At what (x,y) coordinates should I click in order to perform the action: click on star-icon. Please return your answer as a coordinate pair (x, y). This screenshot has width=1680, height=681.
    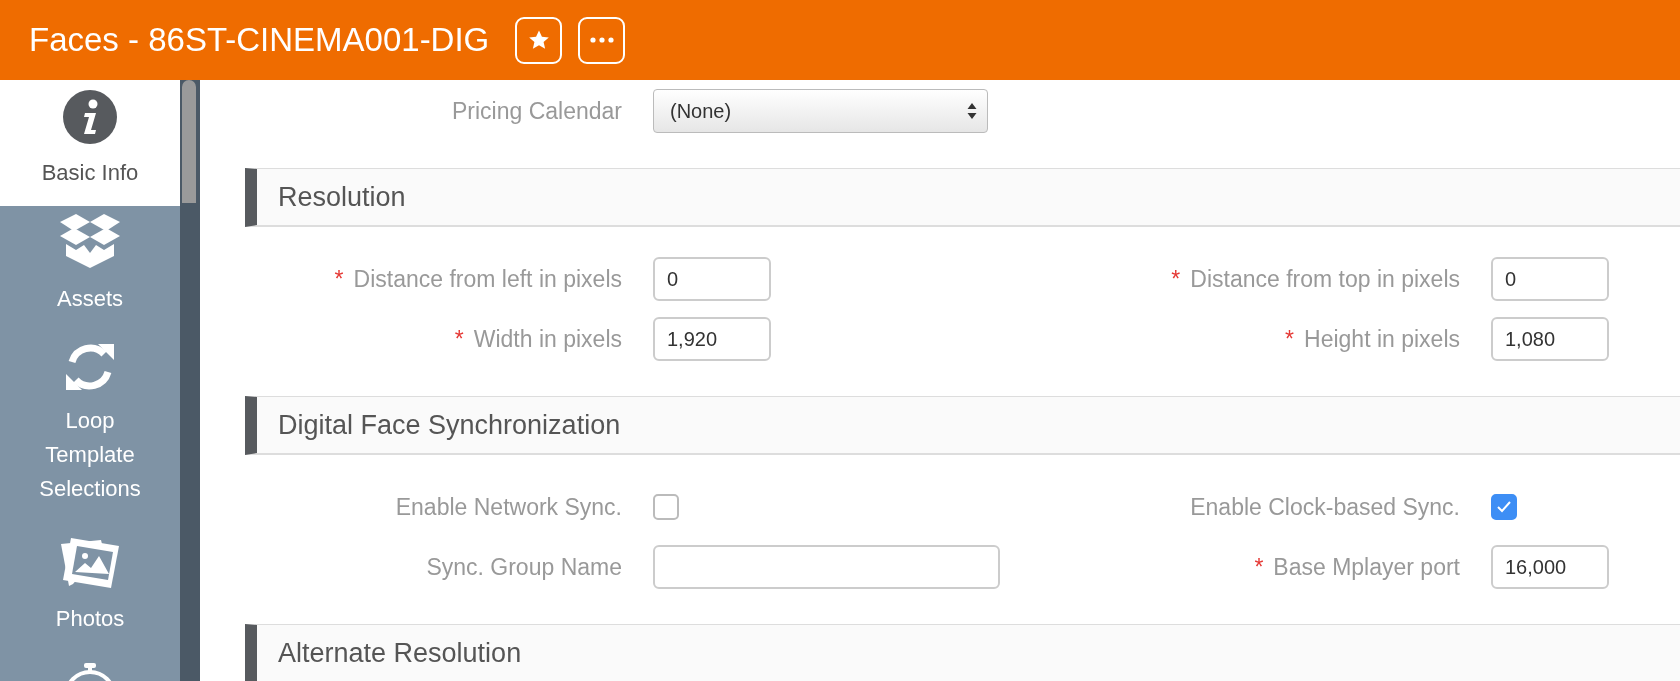
    Looking at the image, I should click on (538, 40).